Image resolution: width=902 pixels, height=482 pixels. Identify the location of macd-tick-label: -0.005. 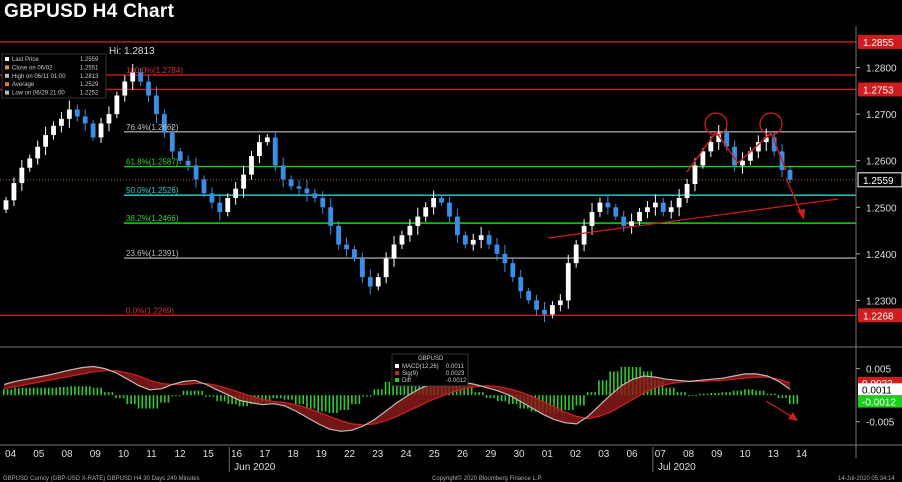
(880, 423).